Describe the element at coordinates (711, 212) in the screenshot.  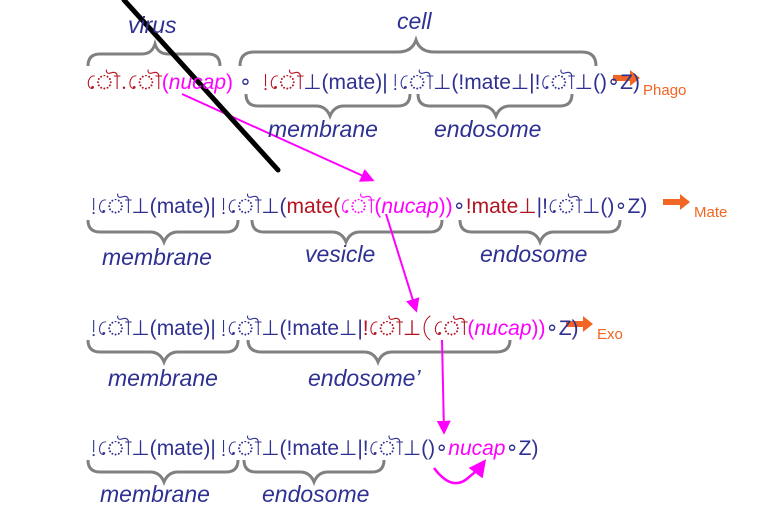
I see `action-label-mate: Mate` at that location.